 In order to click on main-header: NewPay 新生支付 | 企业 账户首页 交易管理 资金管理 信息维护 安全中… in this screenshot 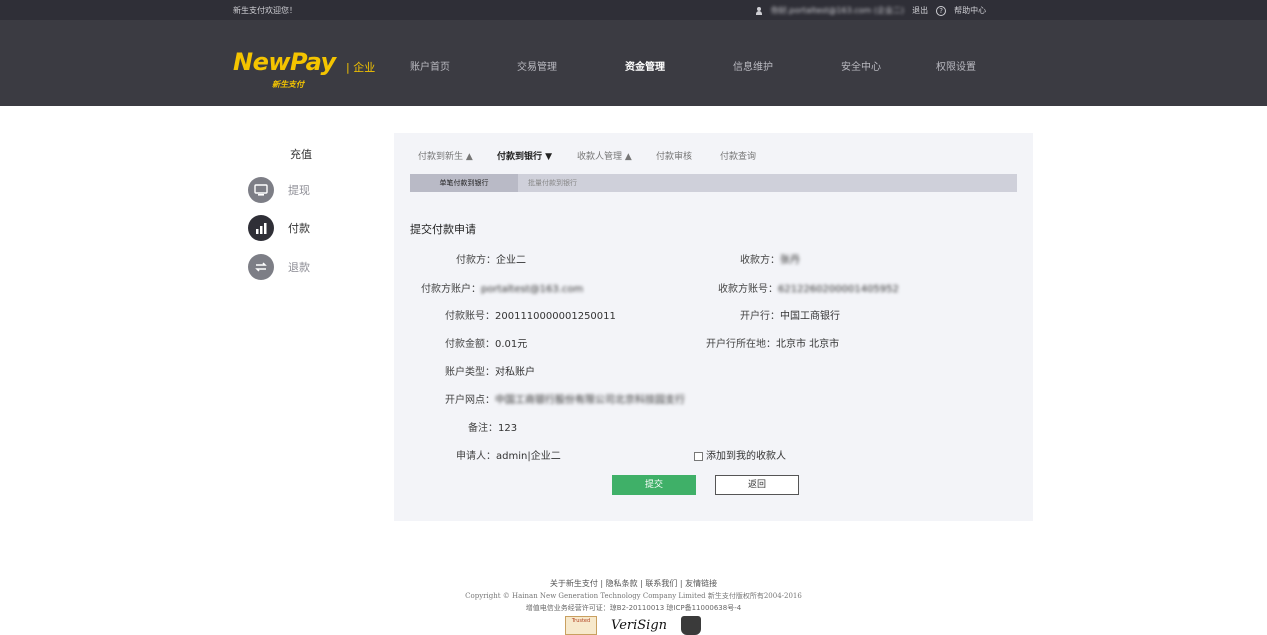, I will do `click(633, 63)`.